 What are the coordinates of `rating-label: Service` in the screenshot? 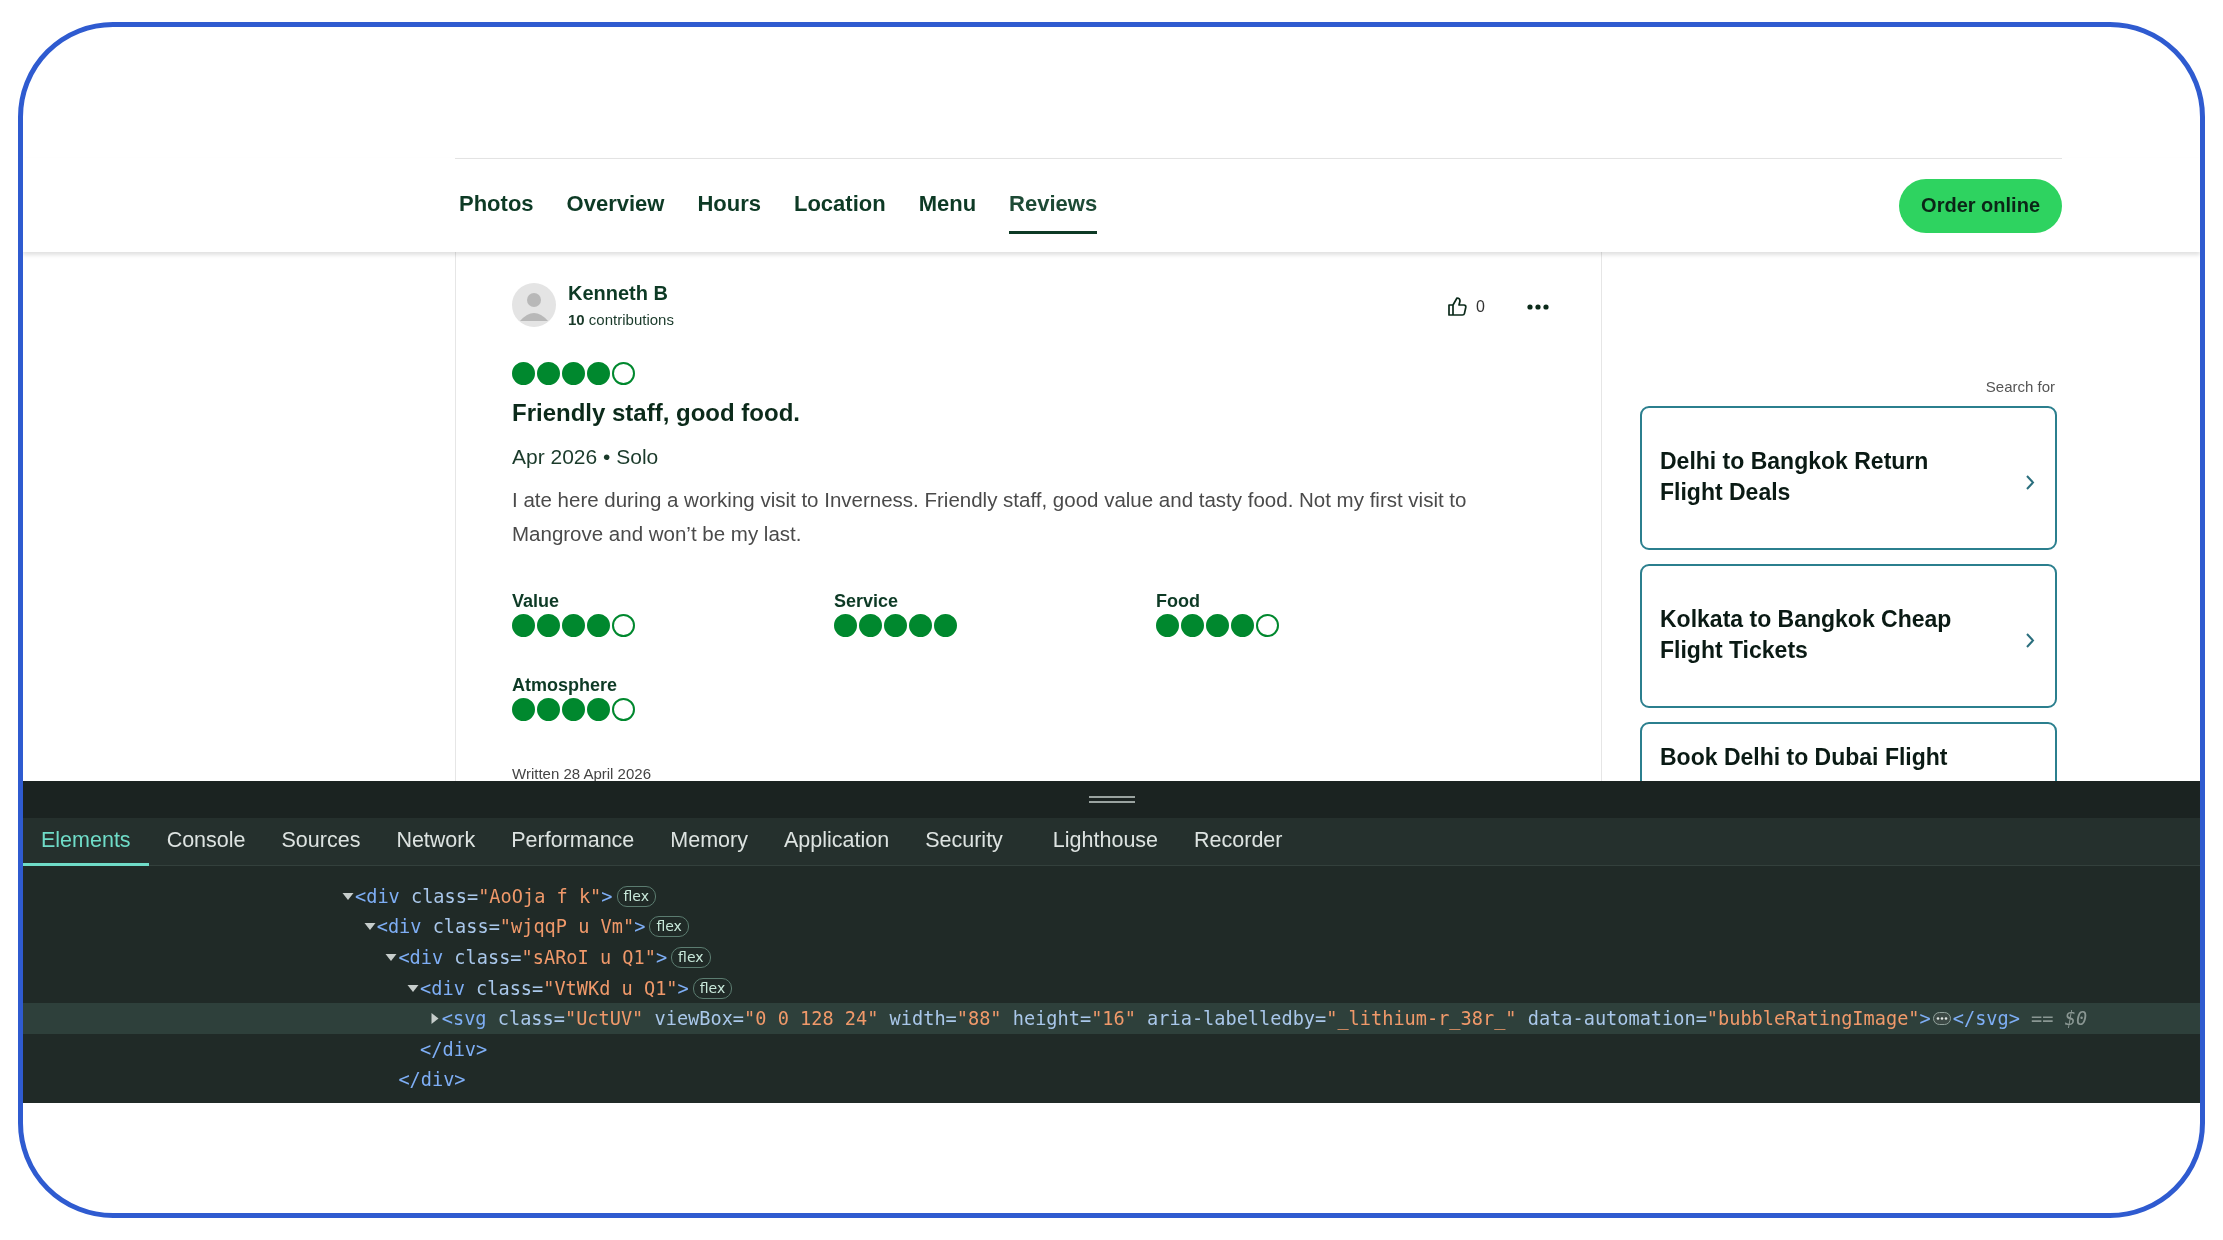 It's located at (867, 601).